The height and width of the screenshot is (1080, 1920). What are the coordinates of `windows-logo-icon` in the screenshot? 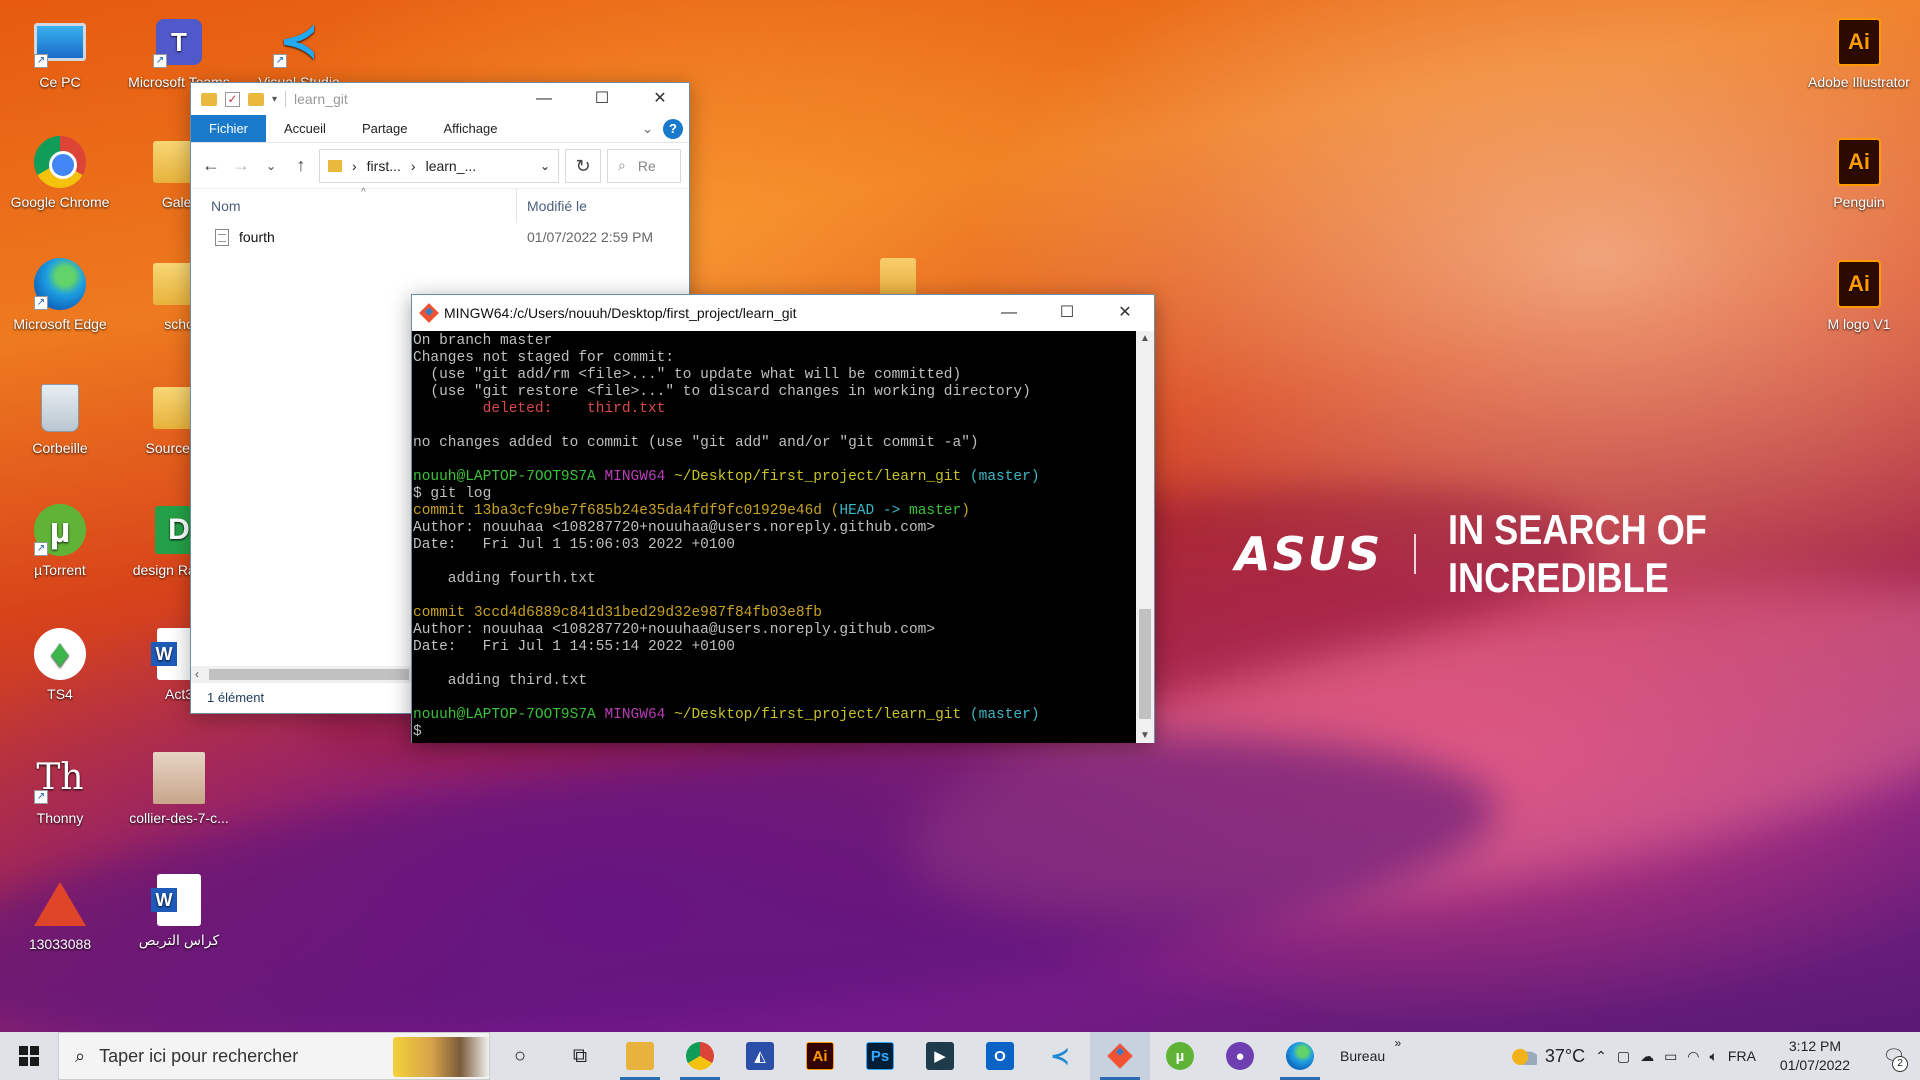 It's located at (29, 1056).